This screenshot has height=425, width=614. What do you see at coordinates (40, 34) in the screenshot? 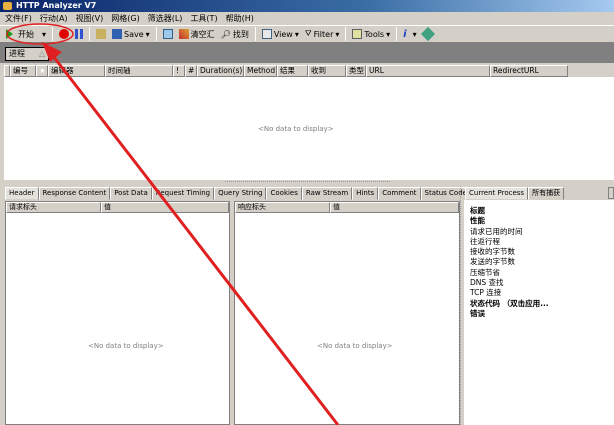
I see `highlight-circle` at bounding box center [40, 34].